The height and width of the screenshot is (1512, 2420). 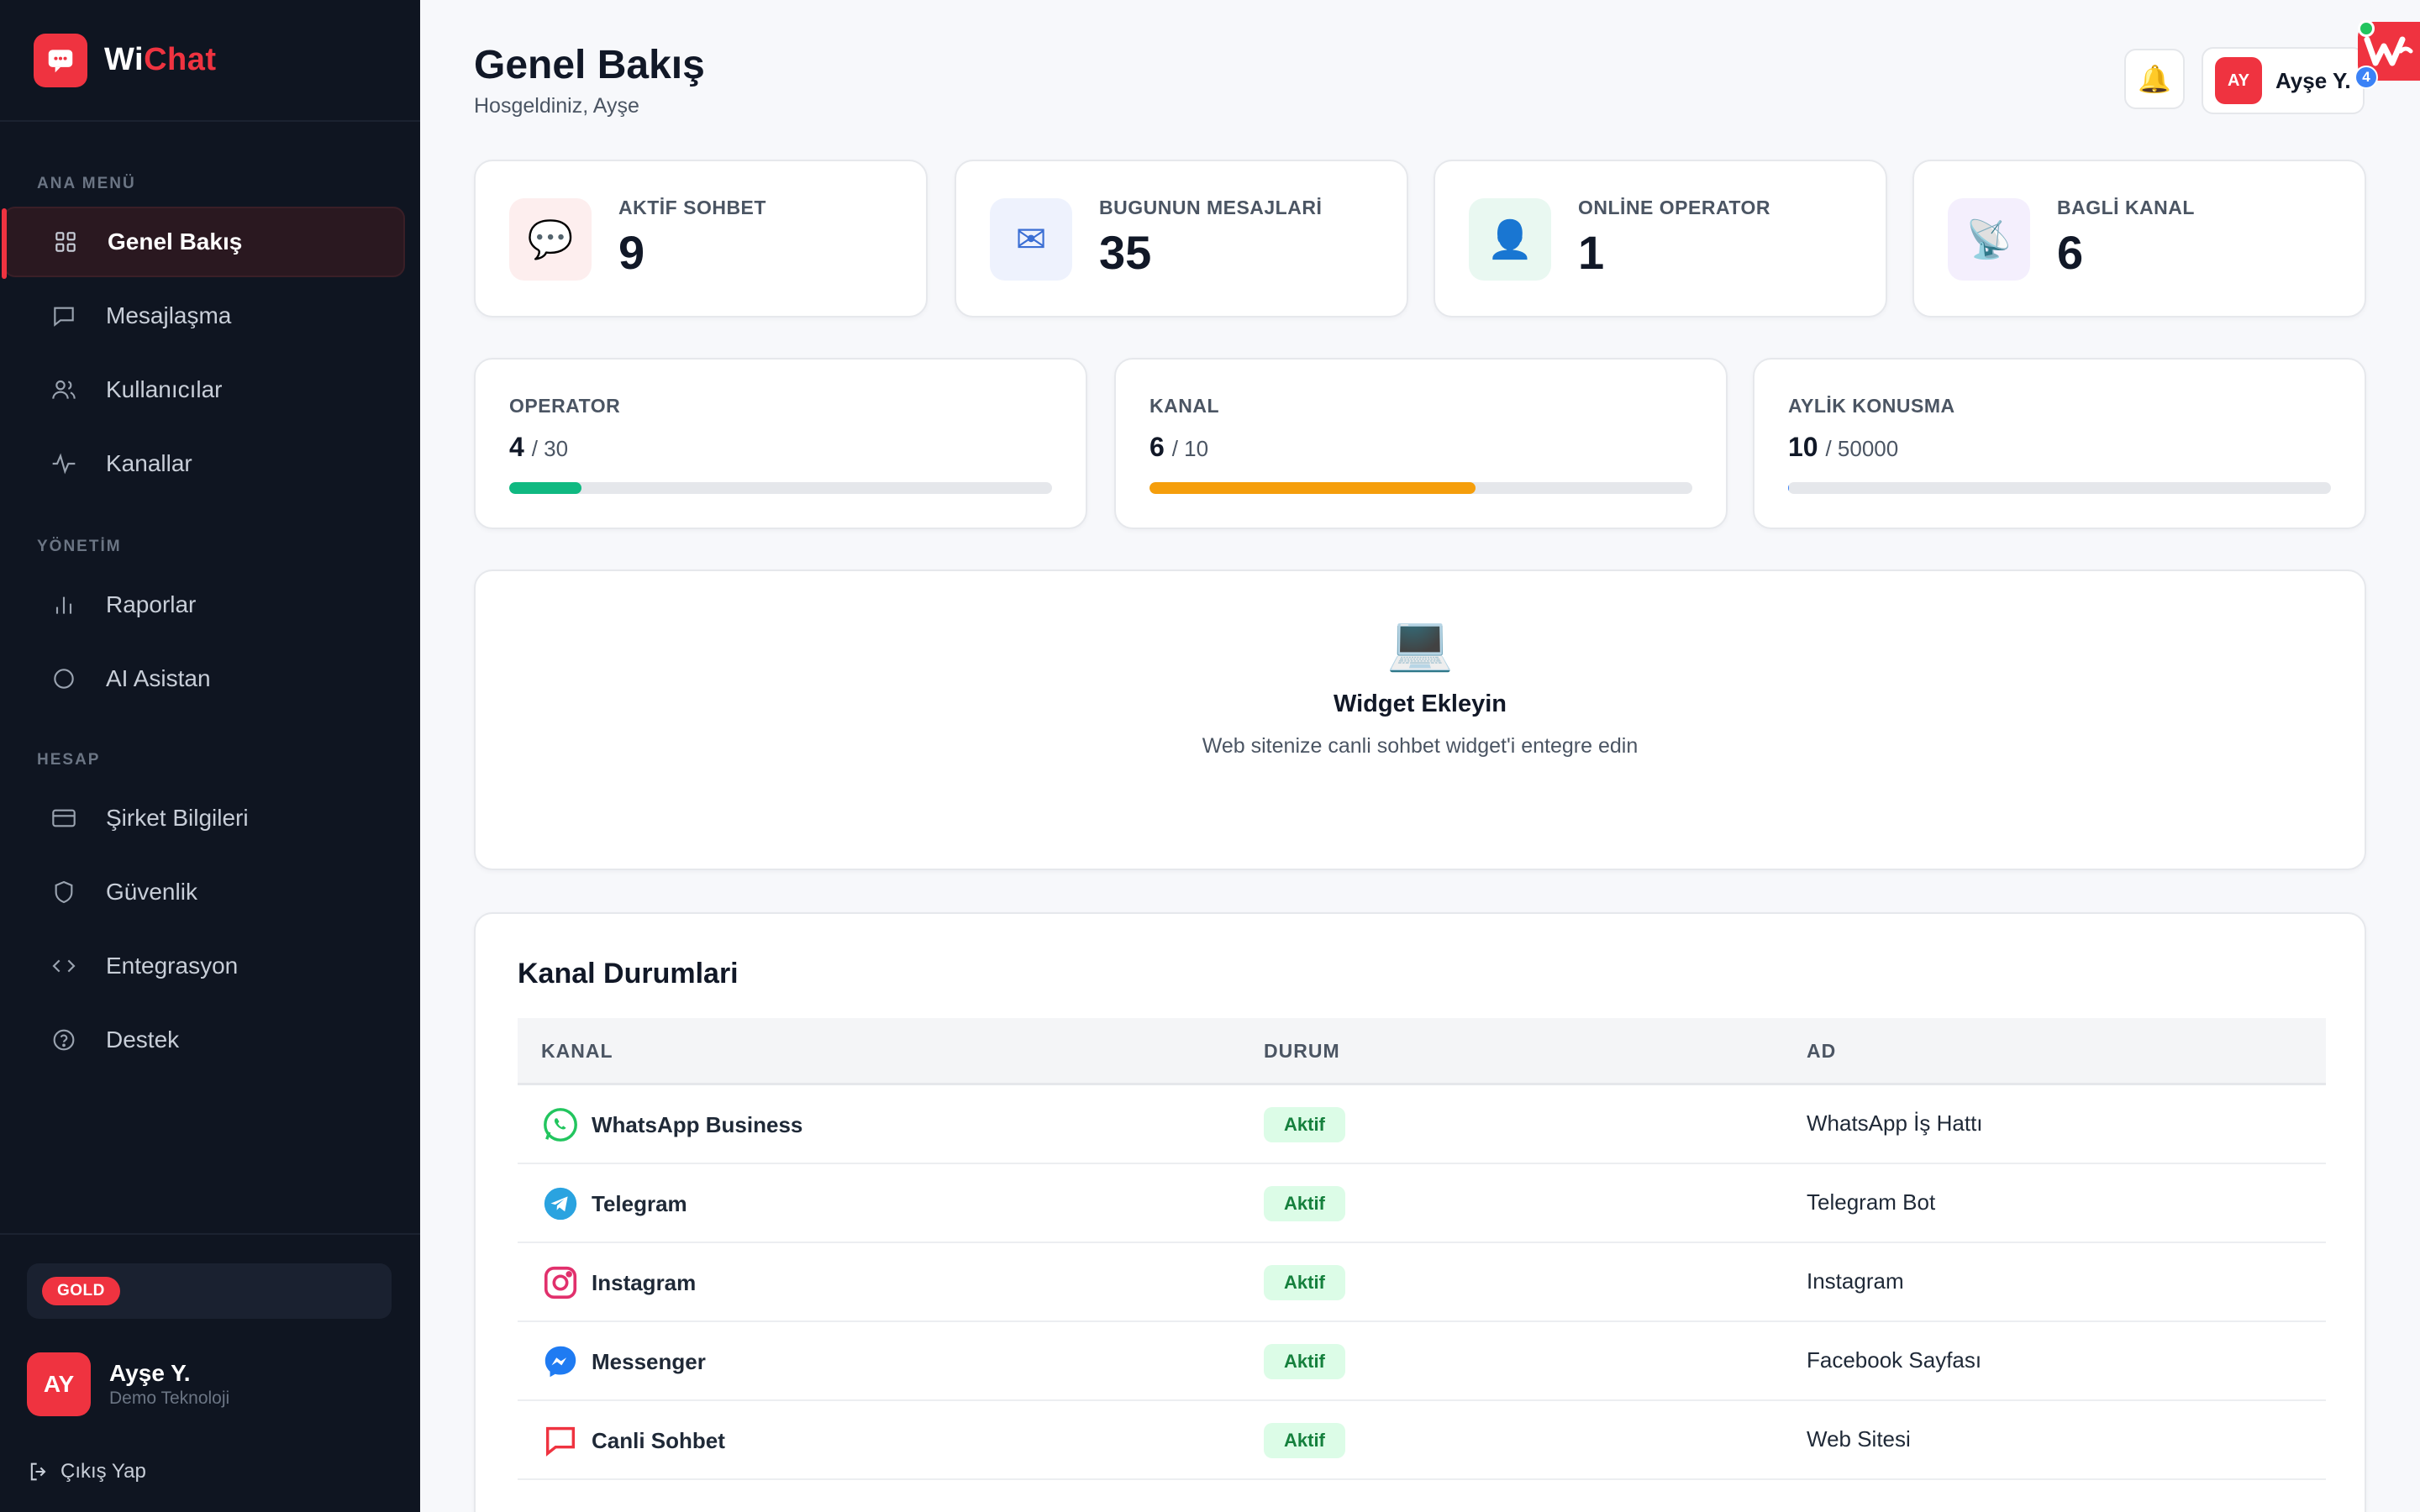 What do you see at coordinates (1302, 1051) in the screenshot?
I see `column-header-status: DURUM` at bounding box center [1302, 1051].